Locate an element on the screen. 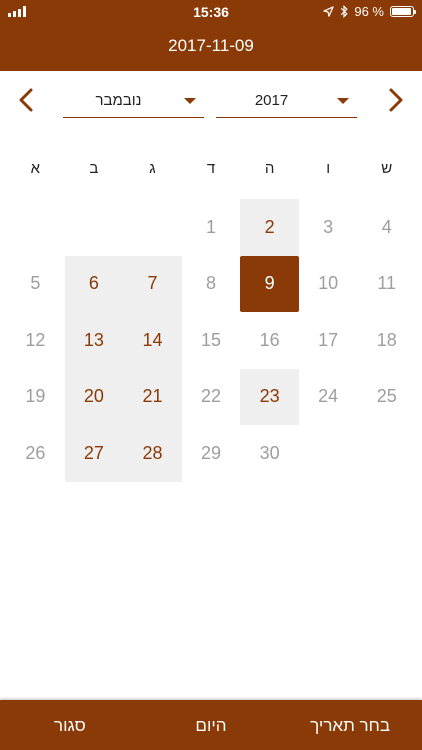 The height and width of the screenshot is (750, 422). calendar-day: 10 is located at coordinates (328, 284).